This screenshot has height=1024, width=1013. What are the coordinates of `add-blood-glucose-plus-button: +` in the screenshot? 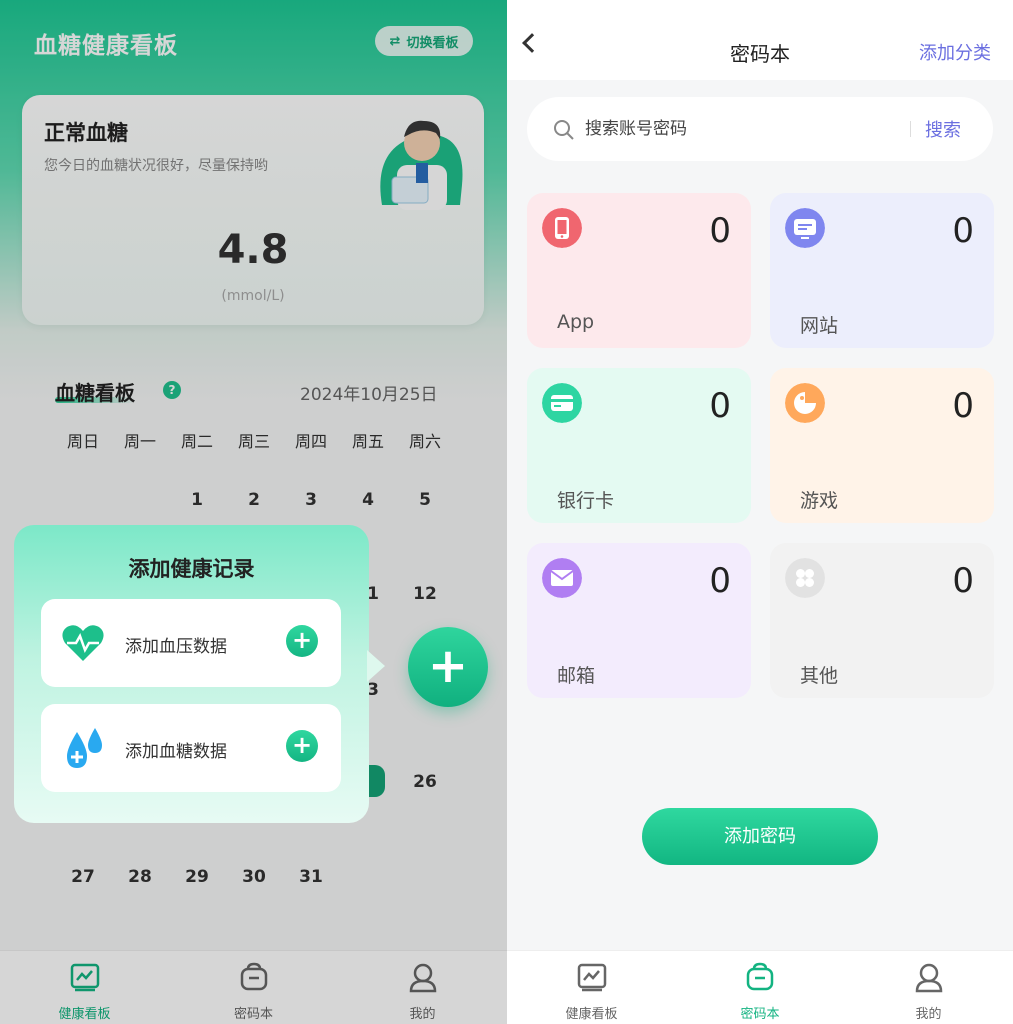 It's located at (302, 746).